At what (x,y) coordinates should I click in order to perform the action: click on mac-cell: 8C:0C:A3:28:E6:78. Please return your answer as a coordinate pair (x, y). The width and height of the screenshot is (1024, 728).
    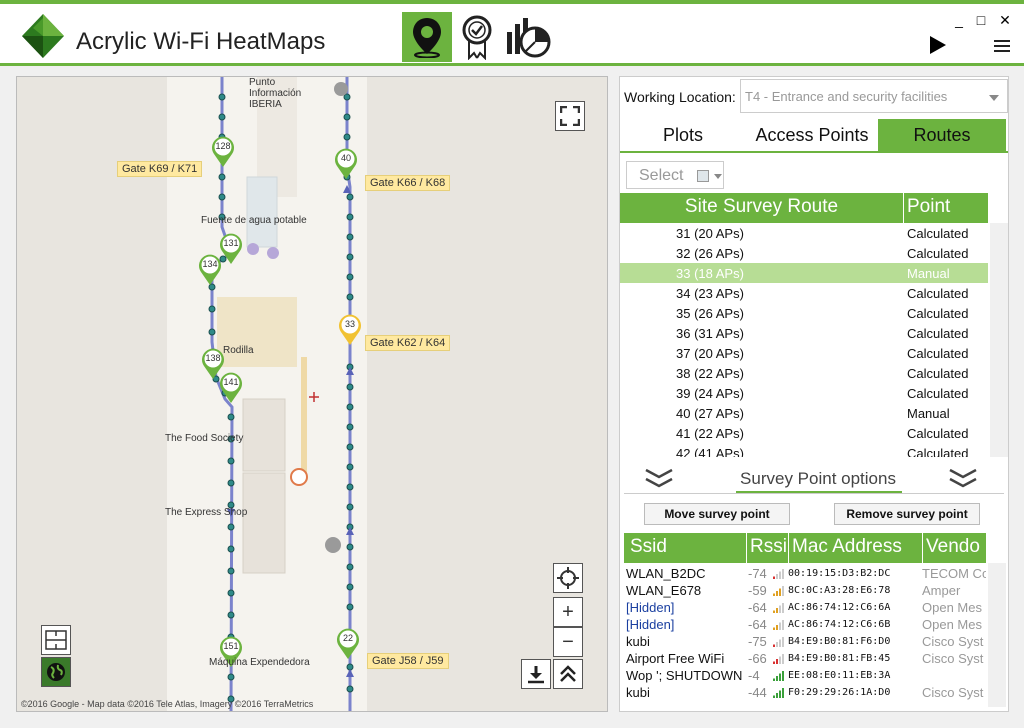
    Looking at the image, I should click on (839, 590).